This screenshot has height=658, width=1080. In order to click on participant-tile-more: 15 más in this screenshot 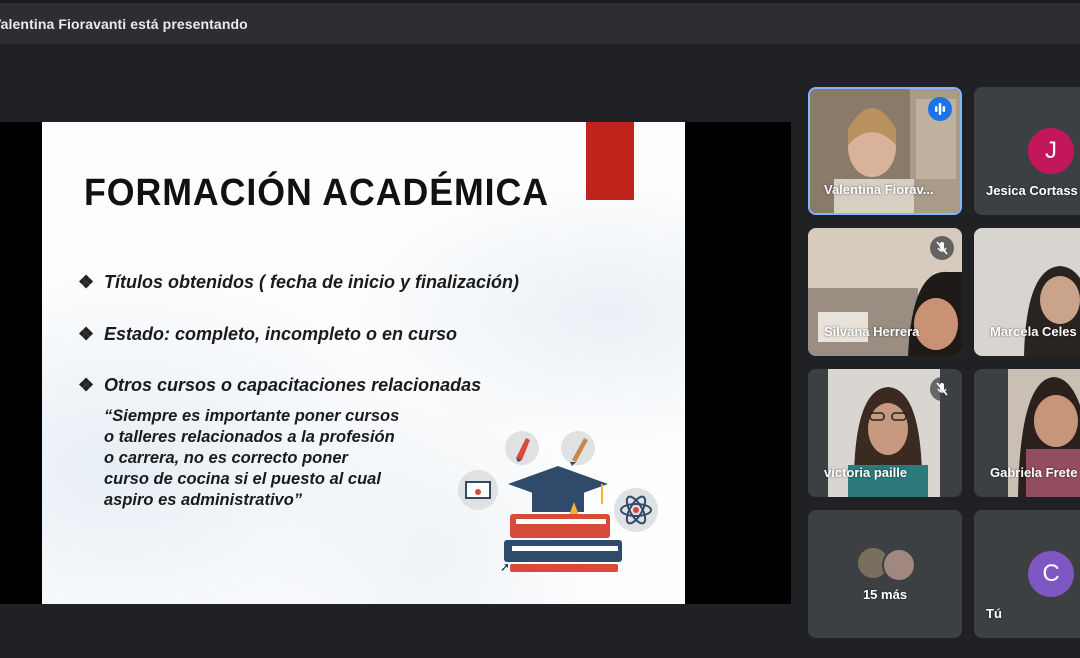, I will do `click(885, 574)`.